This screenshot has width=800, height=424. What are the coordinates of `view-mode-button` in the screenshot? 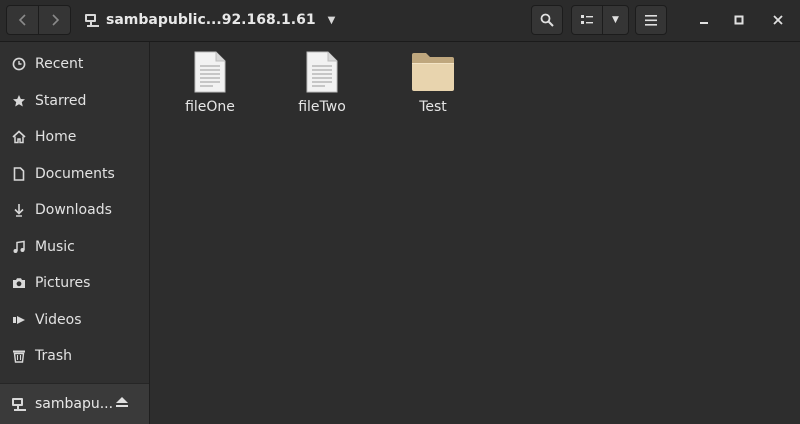 It's located at (587, 20).